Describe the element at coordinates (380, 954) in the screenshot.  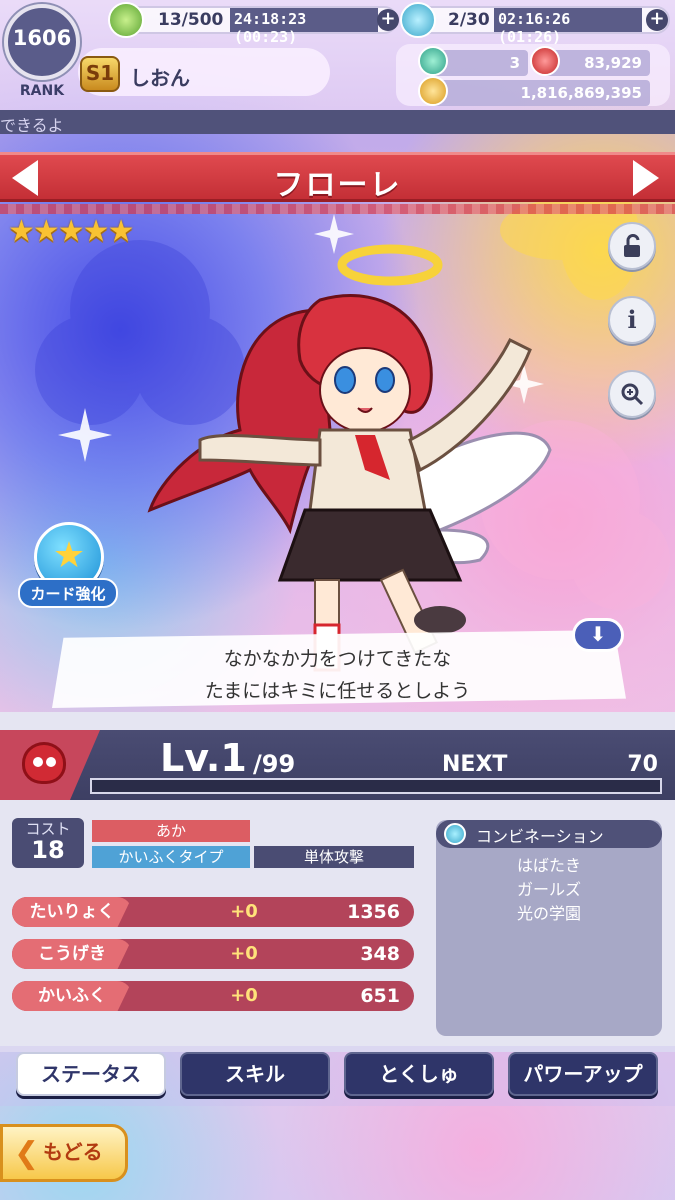
I see `stat-value-attack: 348` at that location.